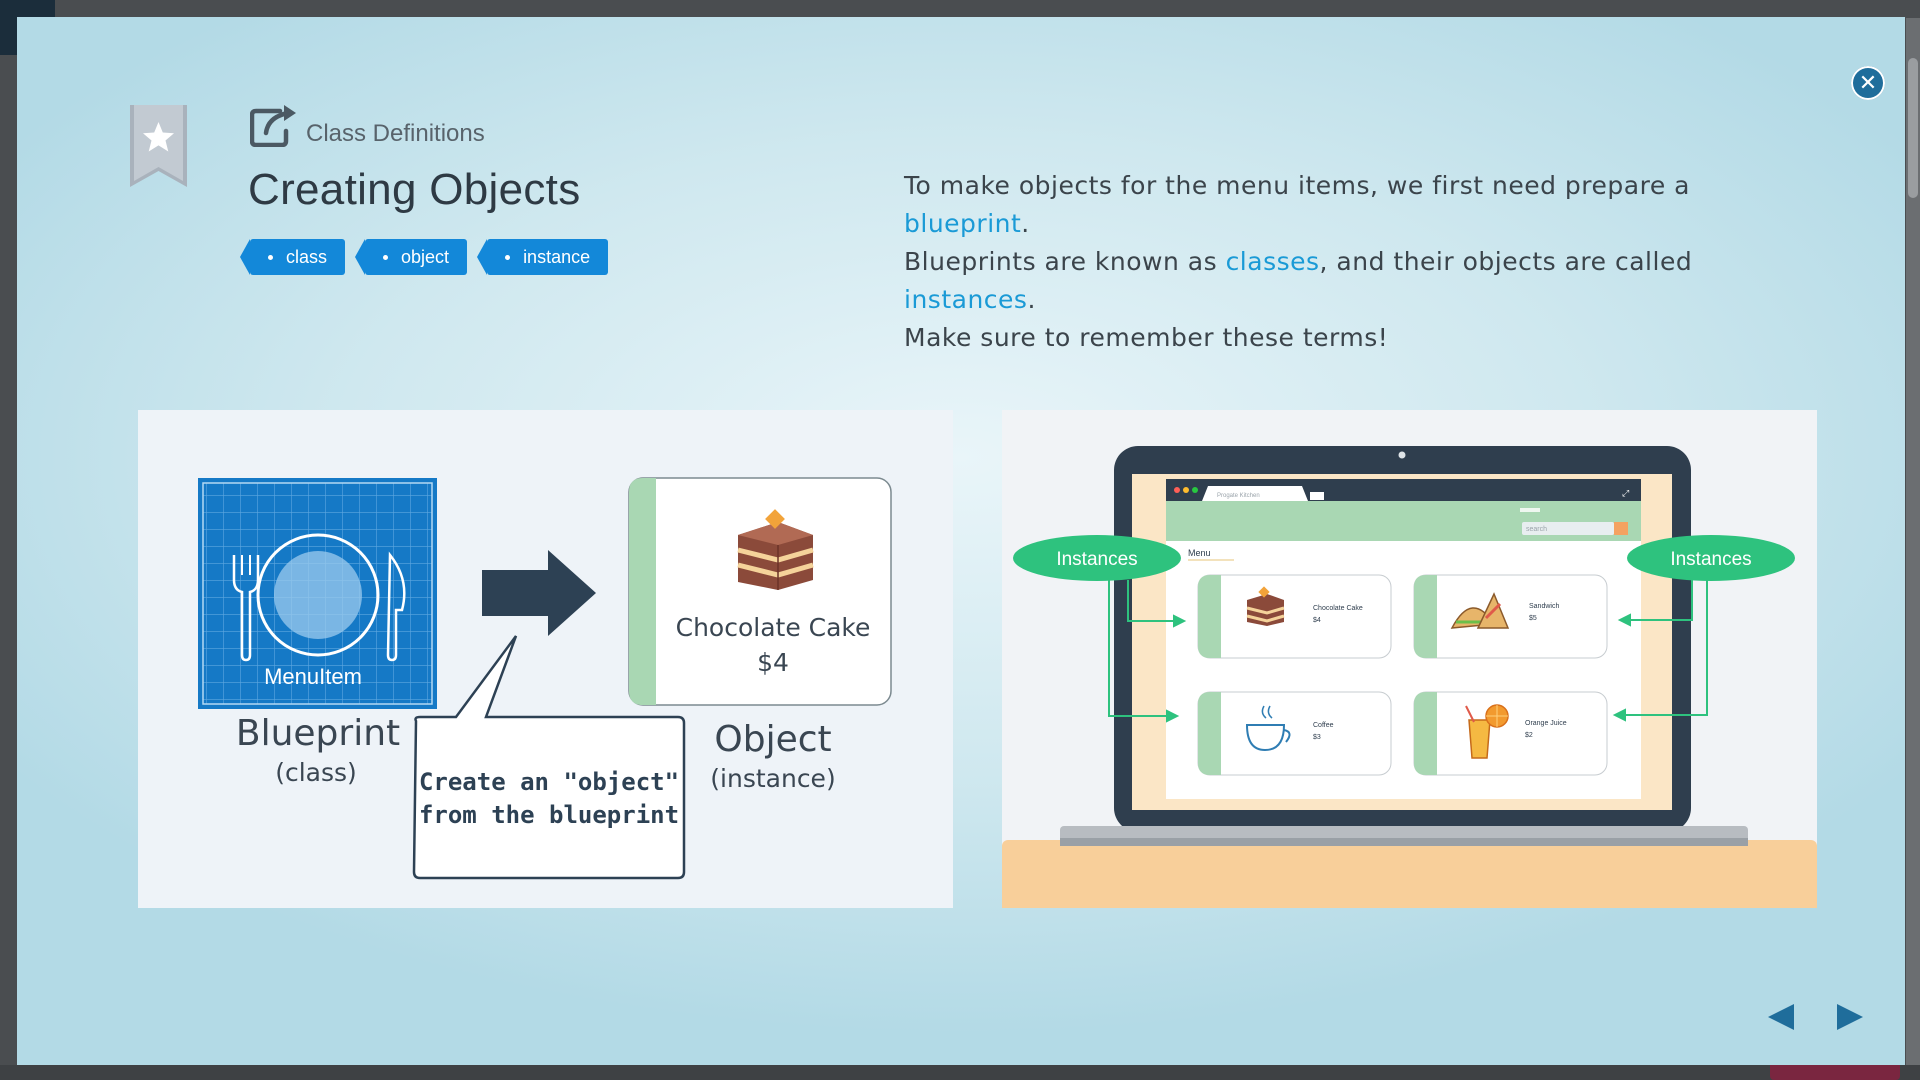  Describe the element at coordinates (1199, 553) in the screenshot. I see `menu-label: Menu` at that location.